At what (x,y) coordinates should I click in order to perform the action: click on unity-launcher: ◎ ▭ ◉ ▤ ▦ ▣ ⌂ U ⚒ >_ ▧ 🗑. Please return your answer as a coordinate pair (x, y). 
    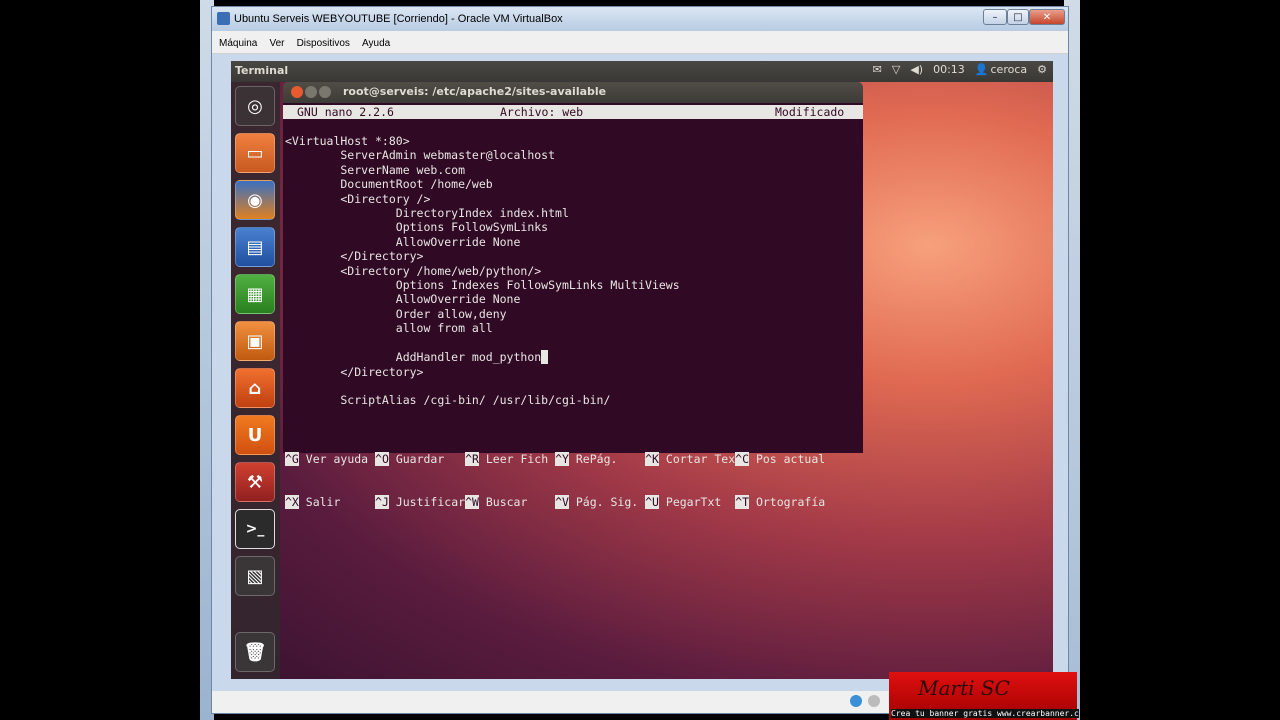
    Looking at the image, I should click on (255, 380).